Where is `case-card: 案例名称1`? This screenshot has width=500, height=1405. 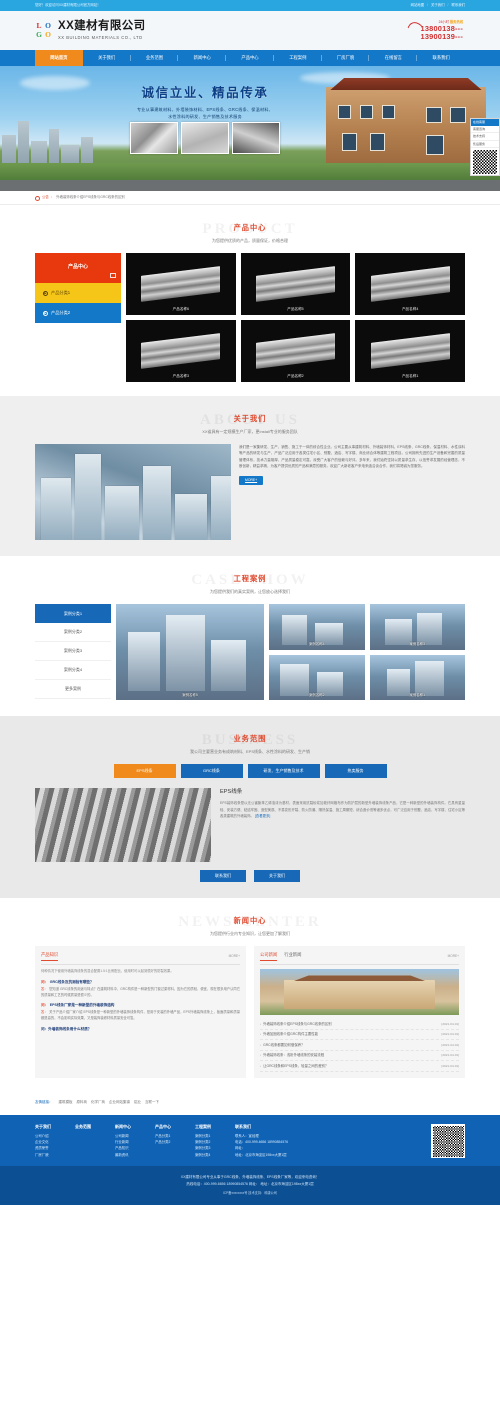
case-card: 案例名称1 is located at coordinates (417, 677).